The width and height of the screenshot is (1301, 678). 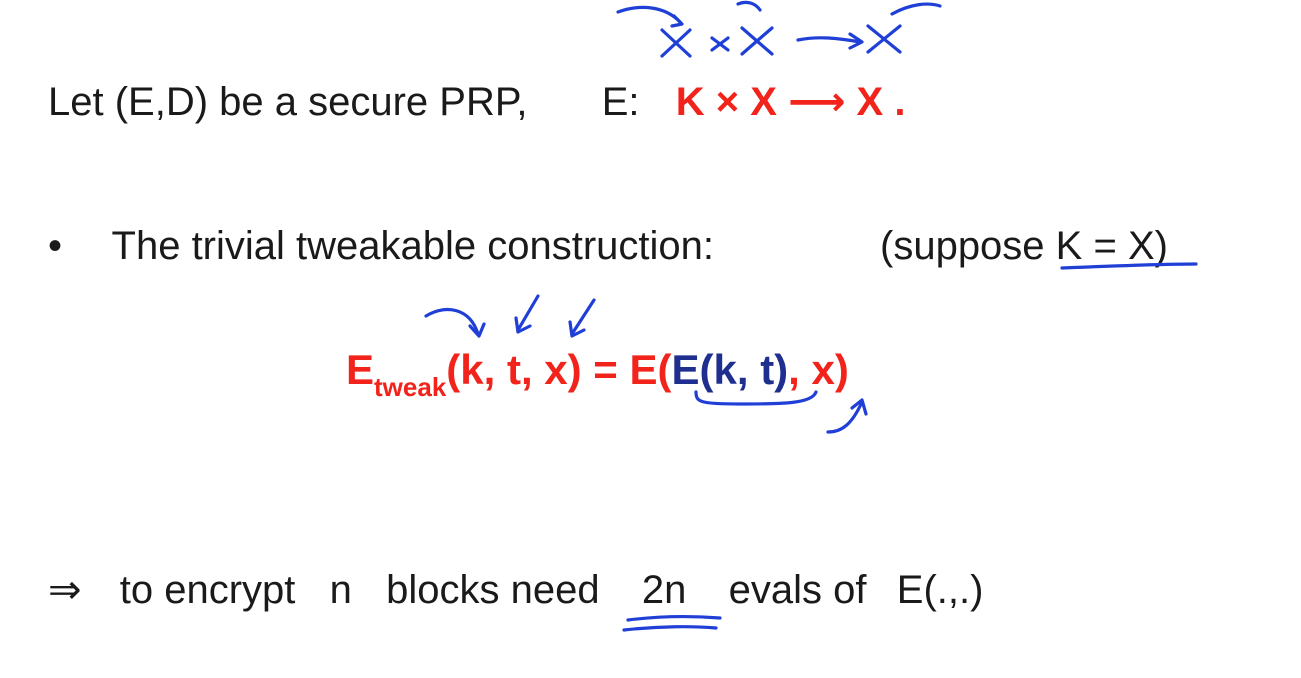 I want to click on suppose-suffix: ), so click(x=1161, y=246).